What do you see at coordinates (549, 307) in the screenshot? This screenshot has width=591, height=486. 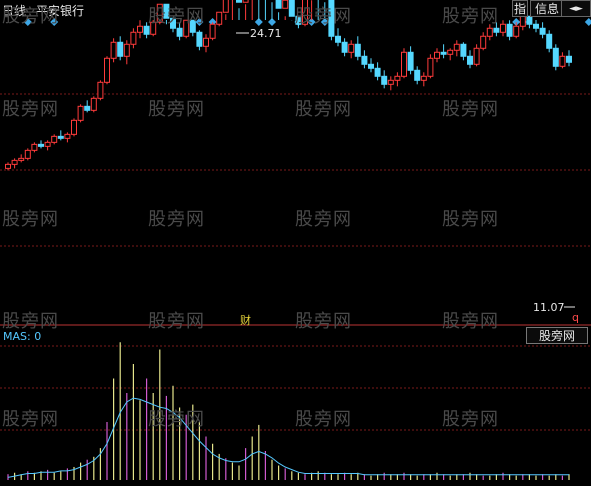 I see `low-price-label: 11.07` at bounding box center [549, 307].